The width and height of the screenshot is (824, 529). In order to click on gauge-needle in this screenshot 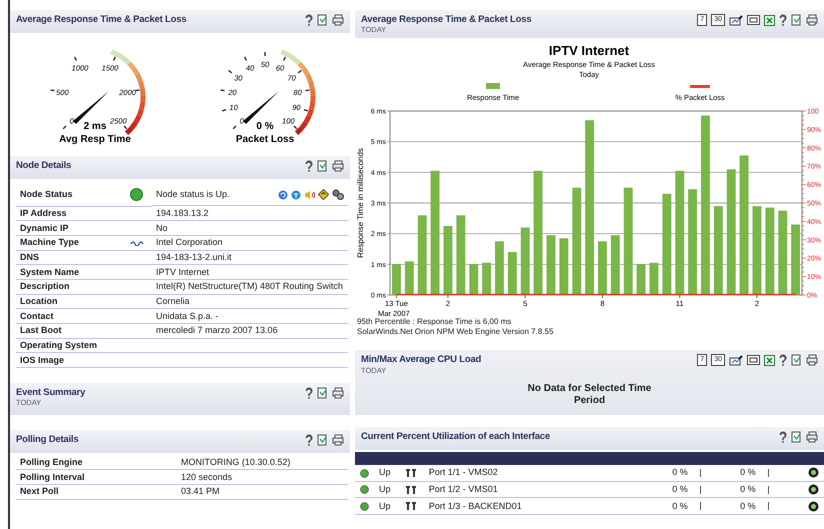, I will do `click(91, 107)`.